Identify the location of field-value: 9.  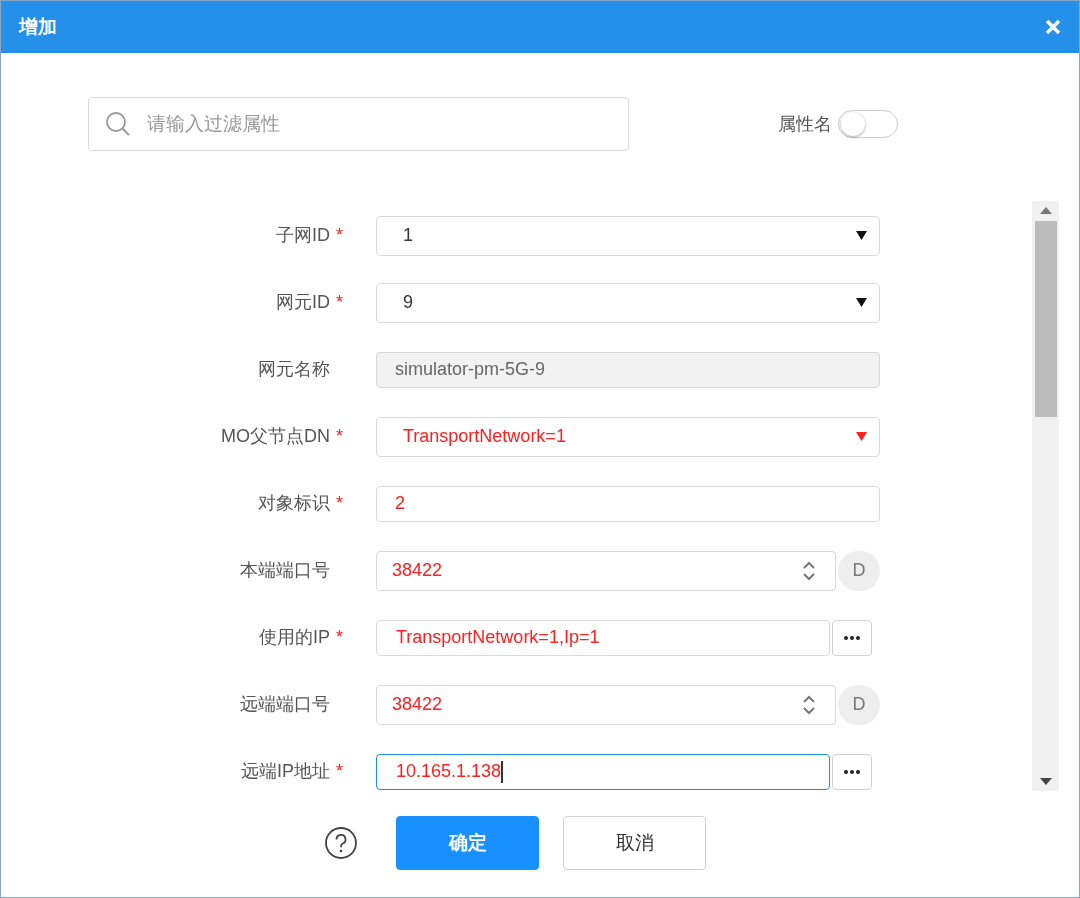
(408, 302).